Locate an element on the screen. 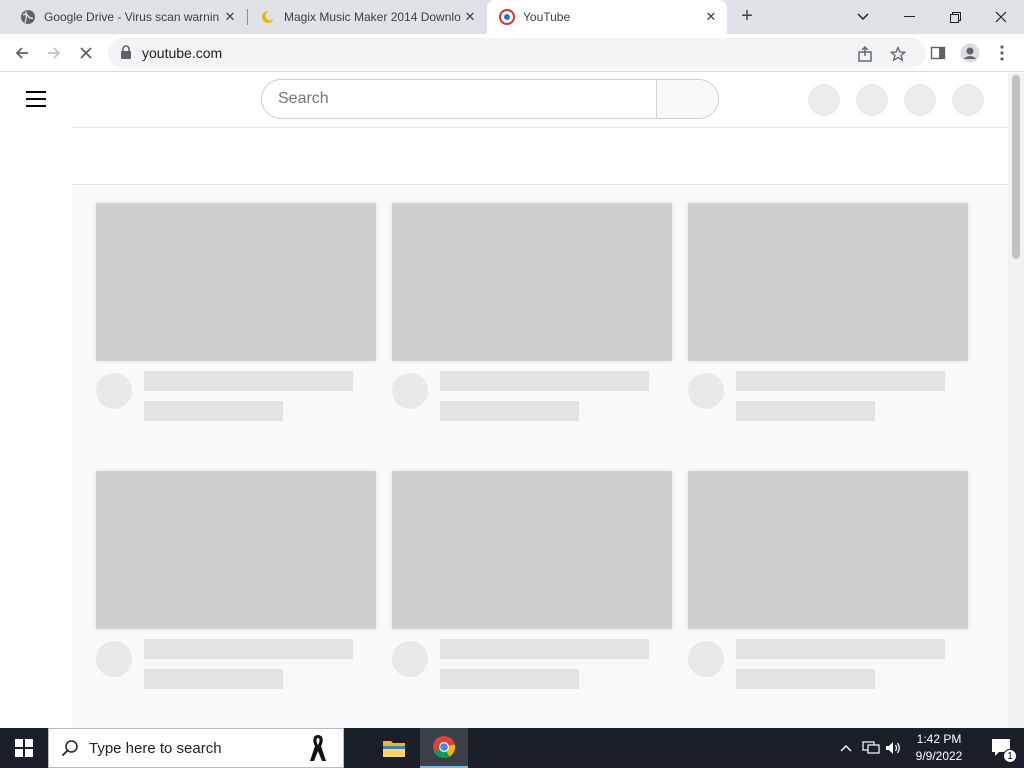 Image resolution: width=1024 pixels, height=768 pixels. youtube-header is located at coordinates (504, 100).